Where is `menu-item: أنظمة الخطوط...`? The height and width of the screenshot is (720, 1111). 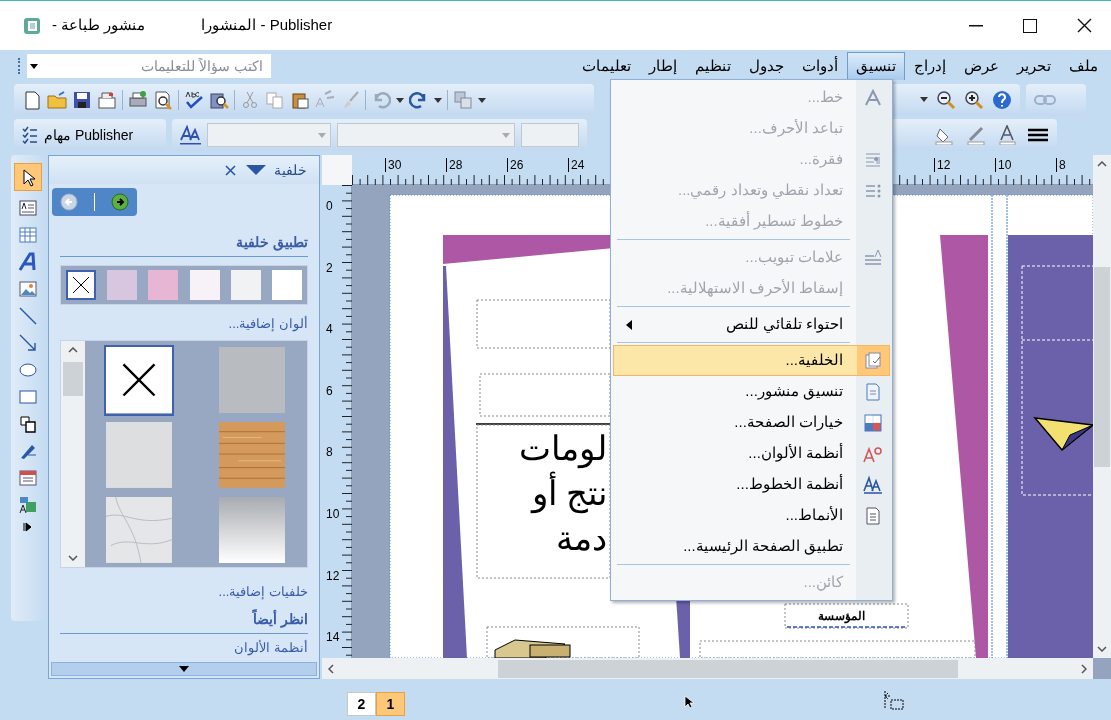 menu-item: أنظمة الخطوط... is located at coordinates (751, 484).